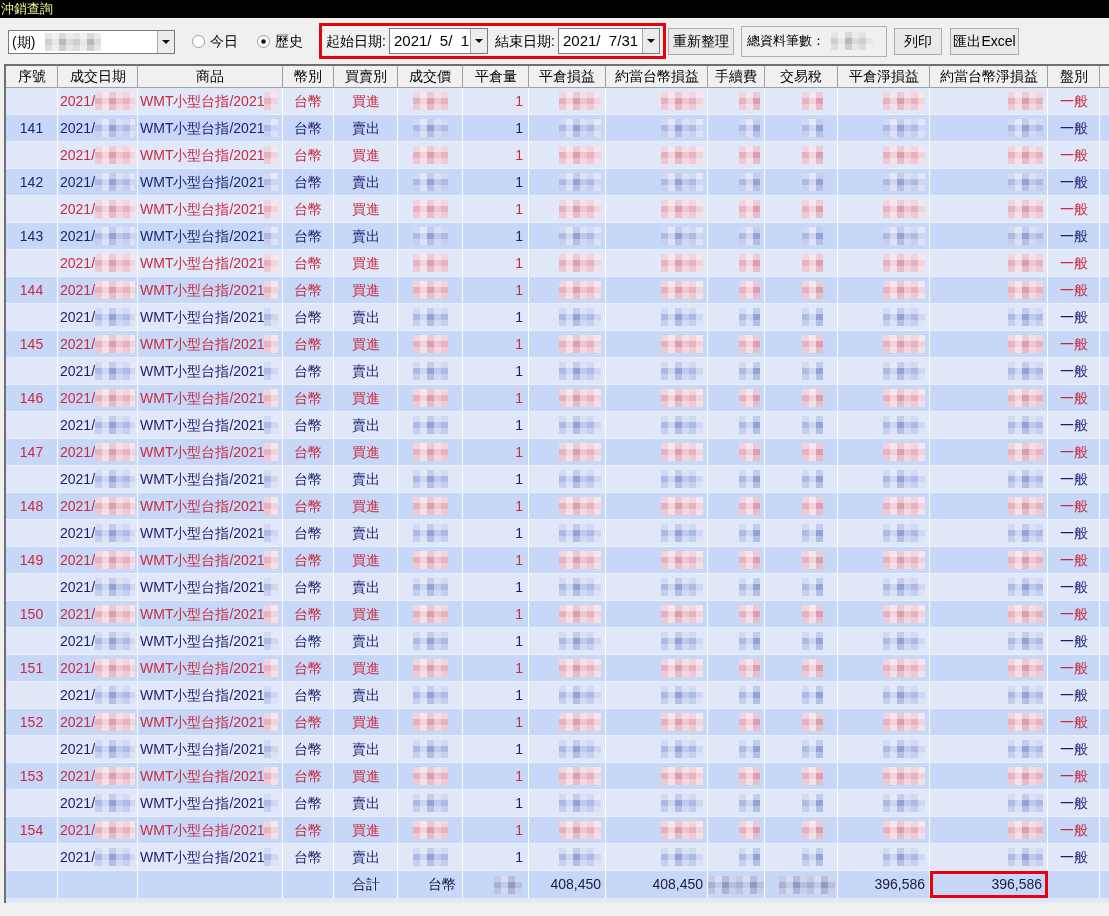 The image size is (1109, 916). Describe the element at coordinates (438, 41) in the screenshot. I see `date-field: 2021/ 5/ 1` at that location.